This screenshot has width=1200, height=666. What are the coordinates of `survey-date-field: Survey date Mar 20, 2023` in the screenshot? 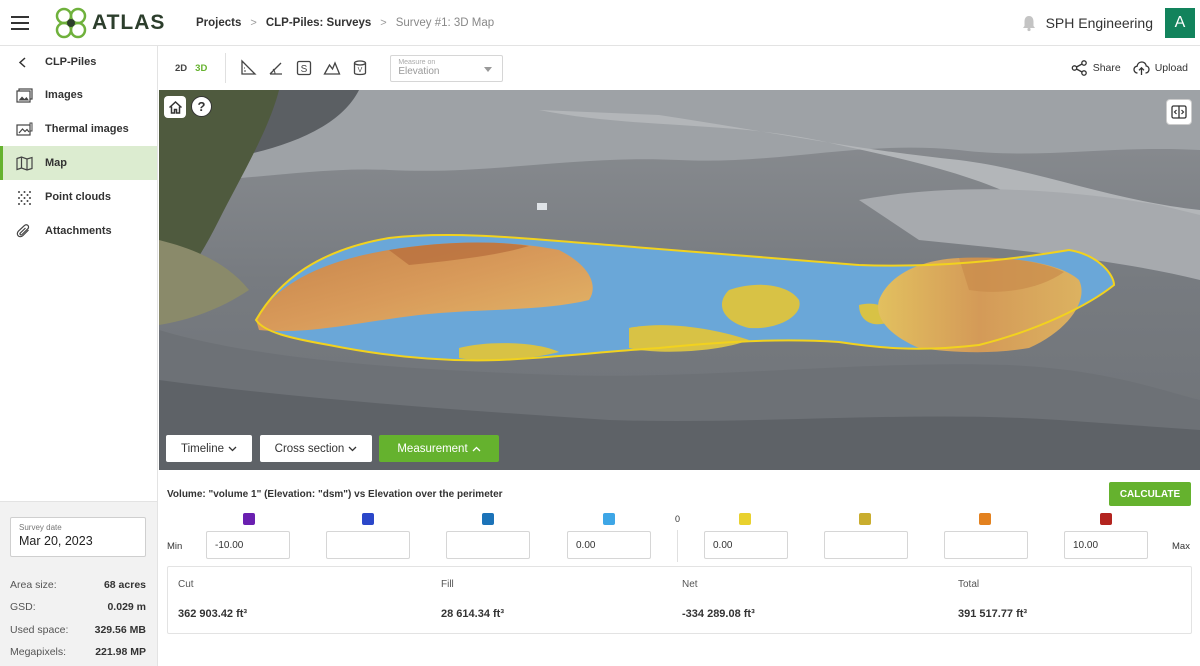 It's located at (78, 537).